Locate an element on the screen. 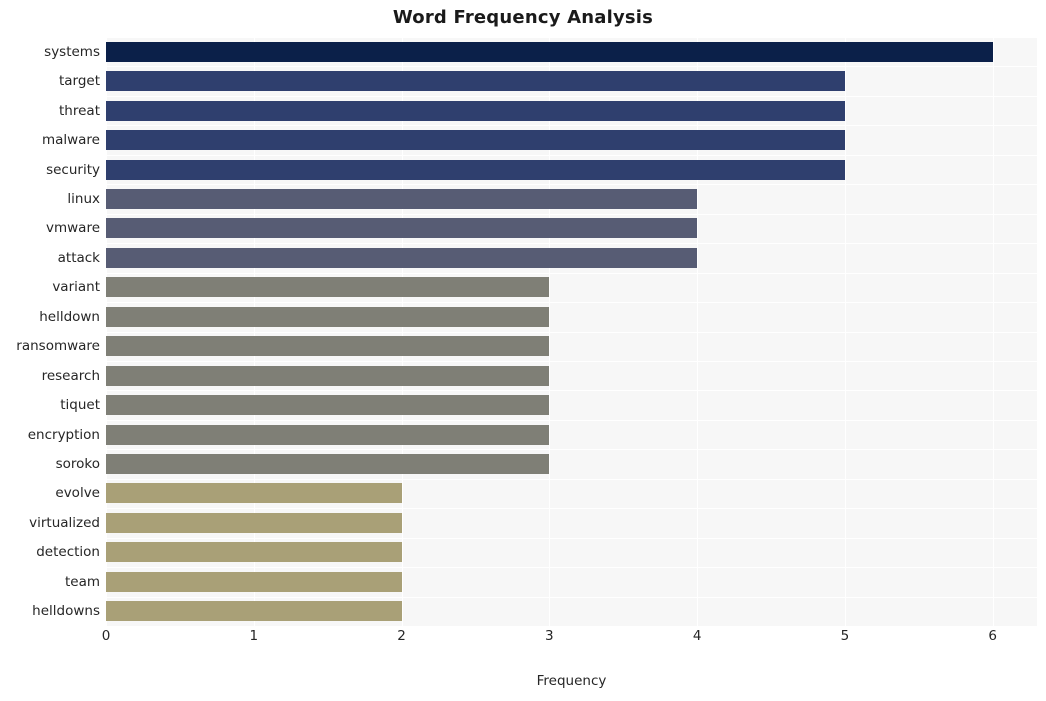 The height and width of the screenshot is (701, 1046). x-axis-tick-label: 5 is located at coordinates (845, 636).